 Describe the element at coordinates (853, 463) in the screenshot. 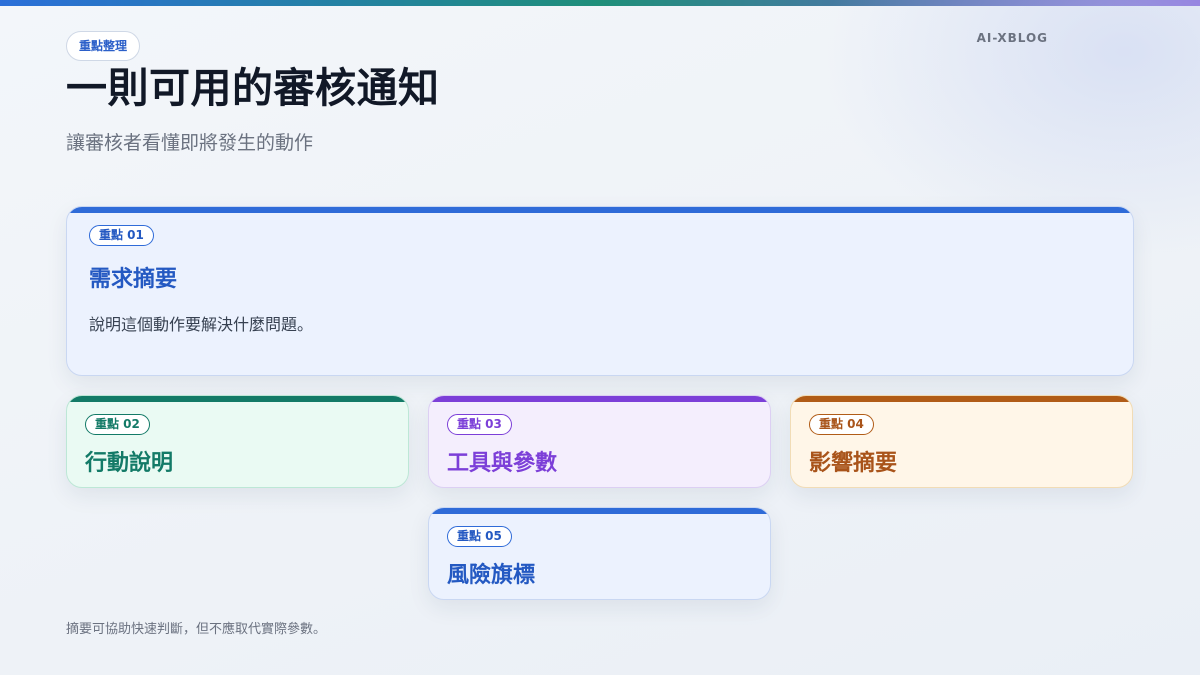

I see `card-title: 影響摘要` at that location.